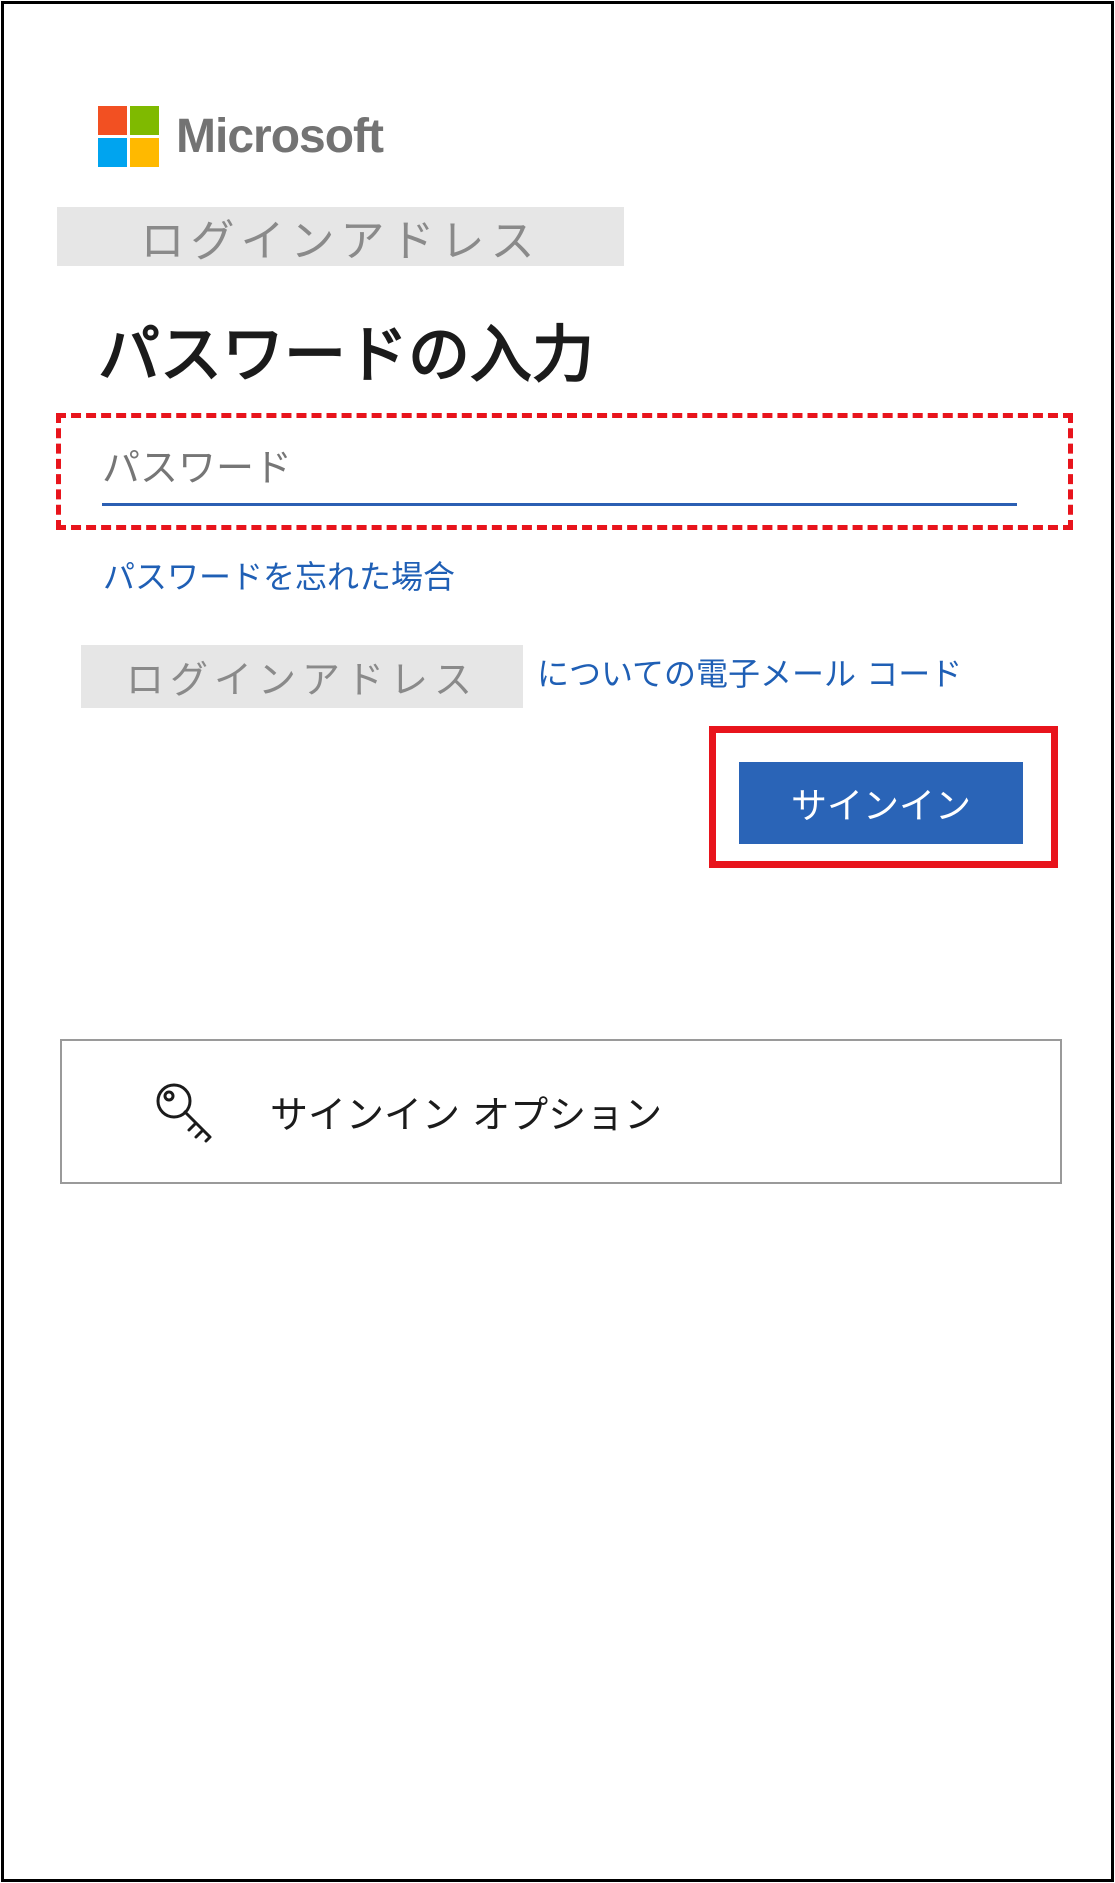 This screenshot has height=1883, width=1115. Describe the element at coordinates (112, 120) in the screenshot. I see `logo-square-red` at that location.